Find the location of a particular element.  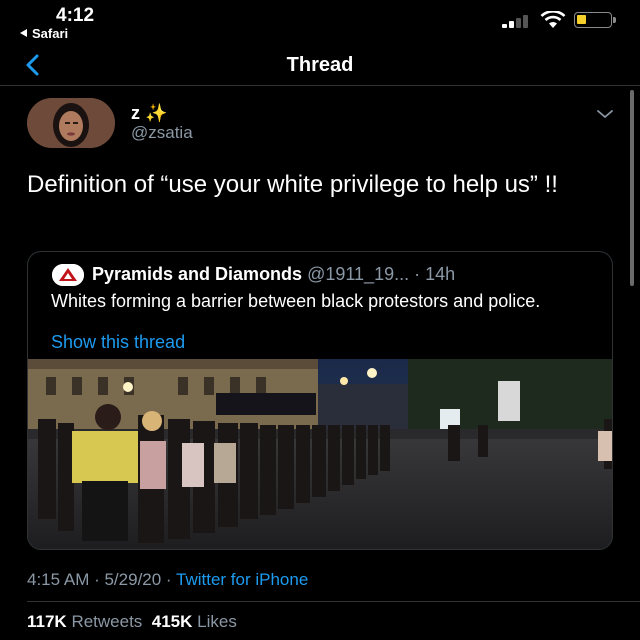

likes-label: Likes is located at coordinates (217, 621).